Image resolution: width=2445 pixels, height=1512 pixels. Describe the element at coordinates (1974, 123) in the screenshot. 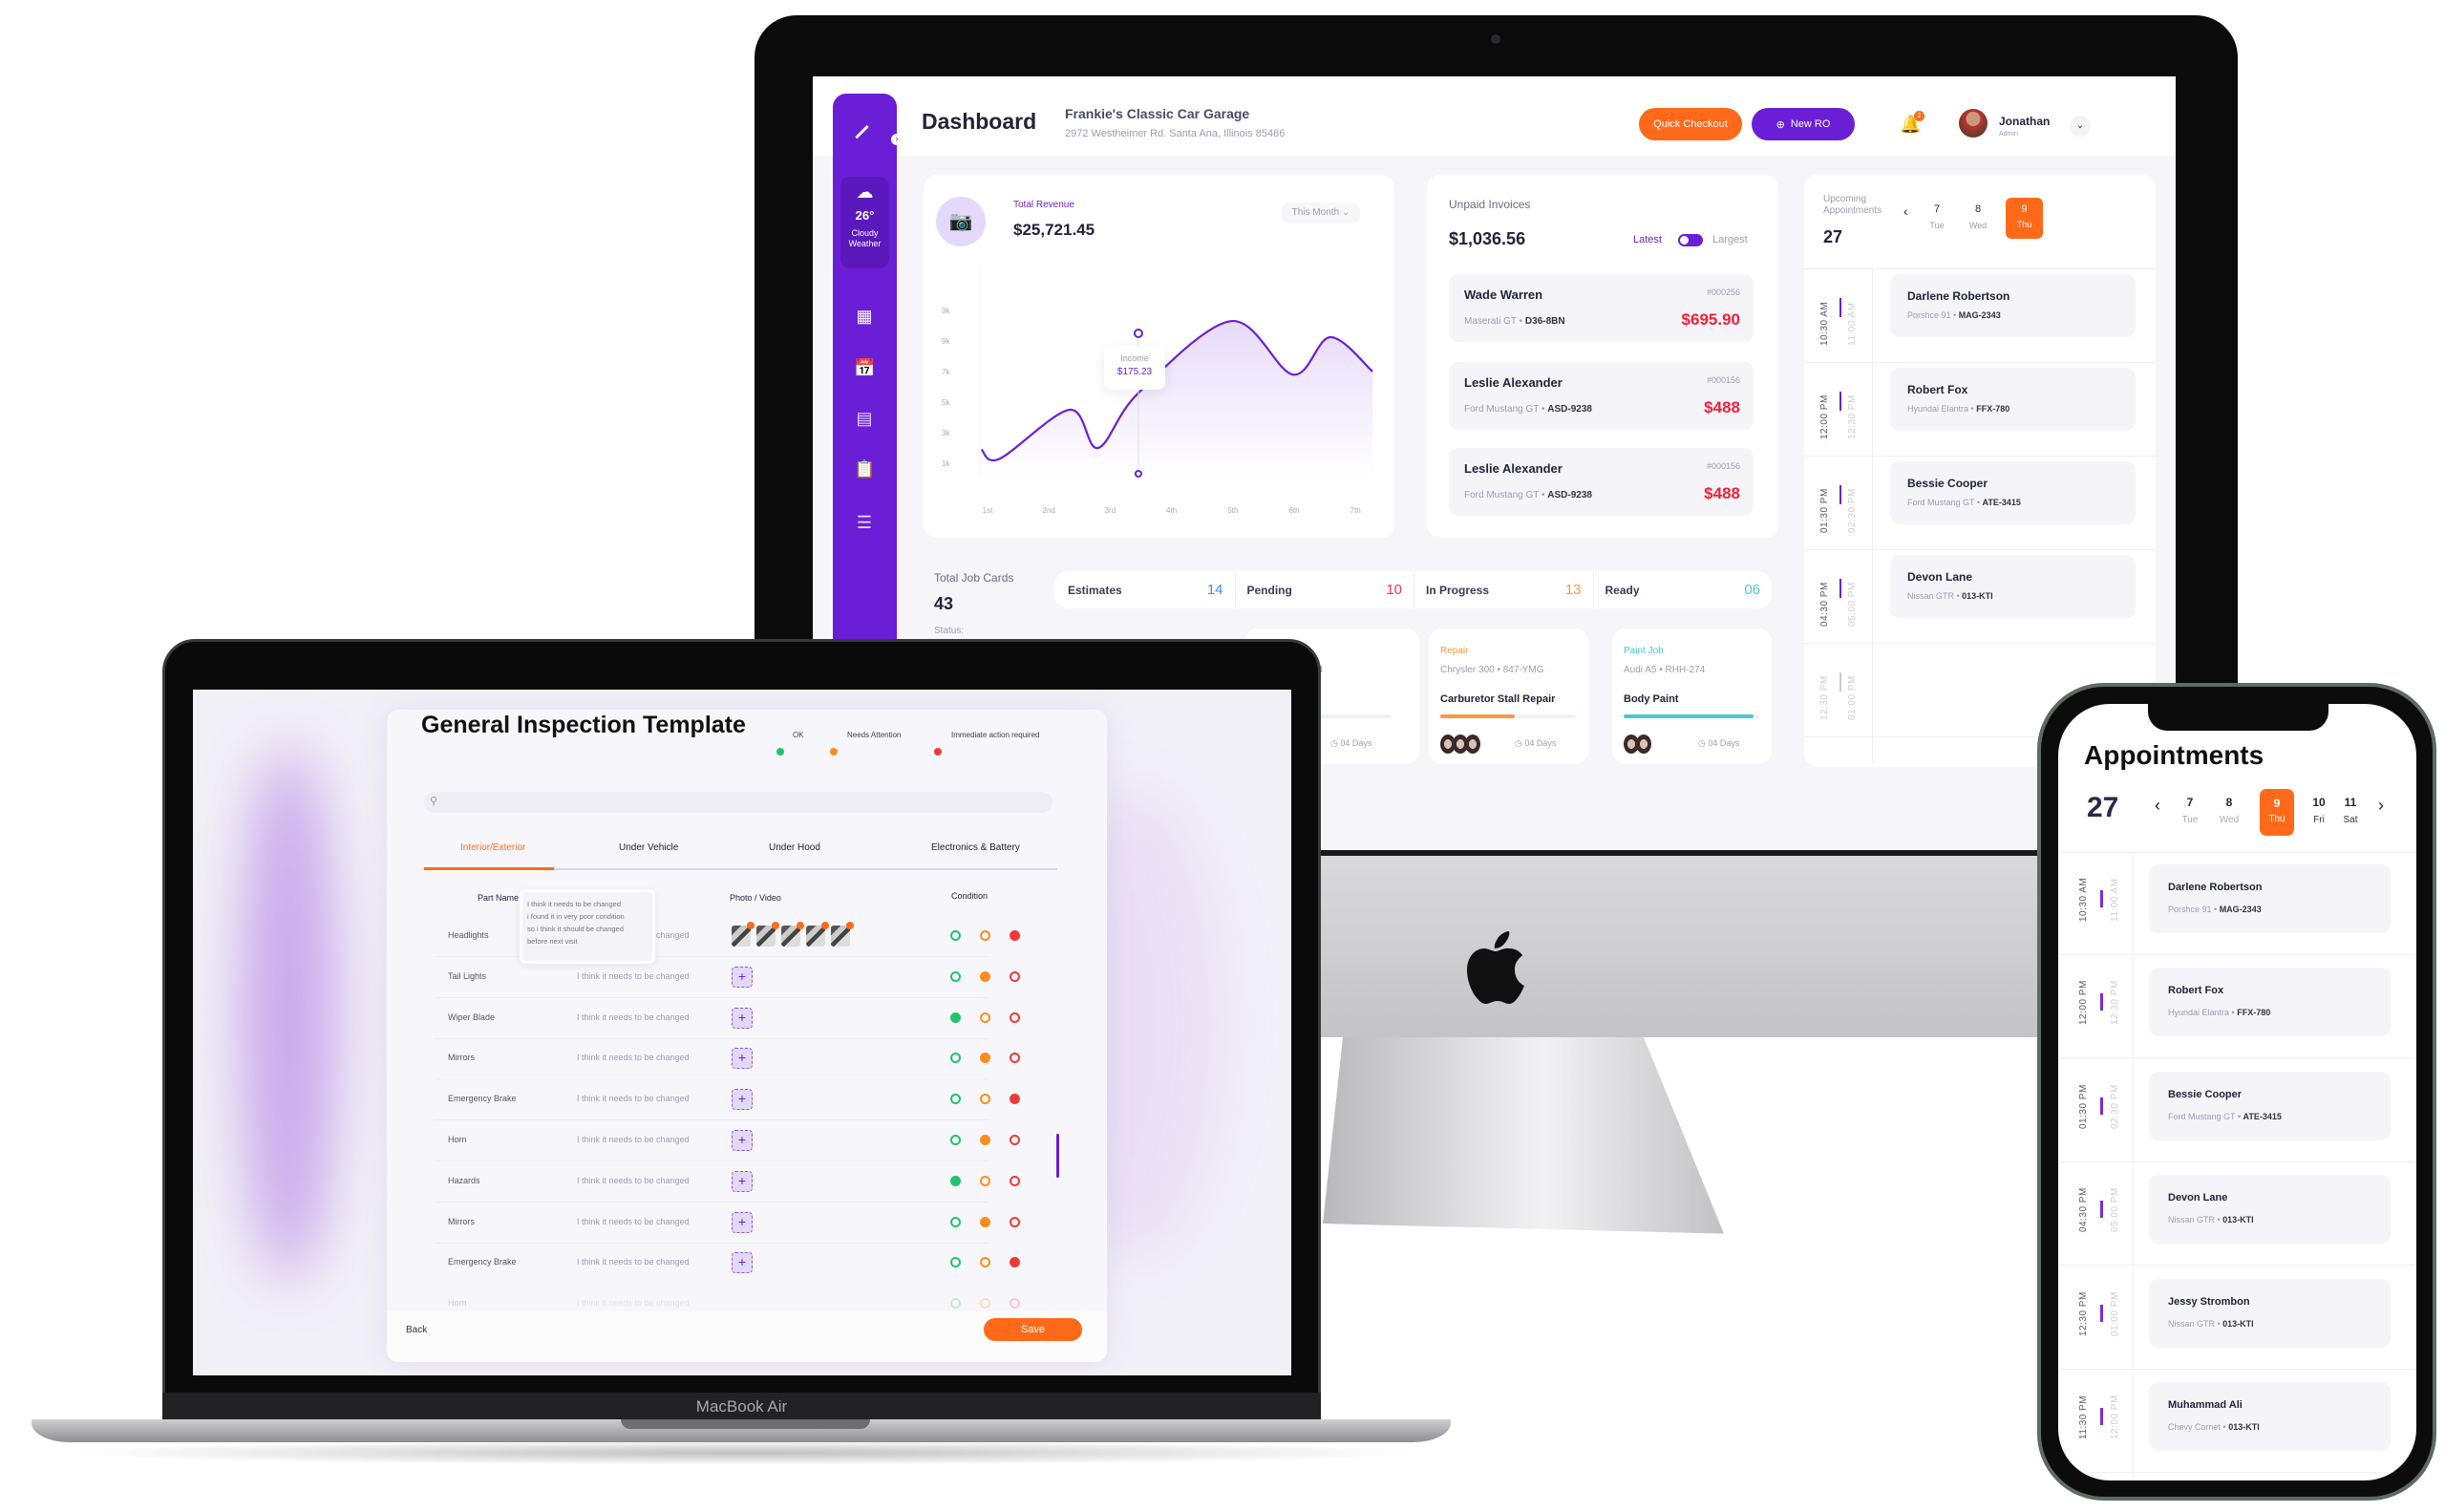

I see `avatar` at that location.